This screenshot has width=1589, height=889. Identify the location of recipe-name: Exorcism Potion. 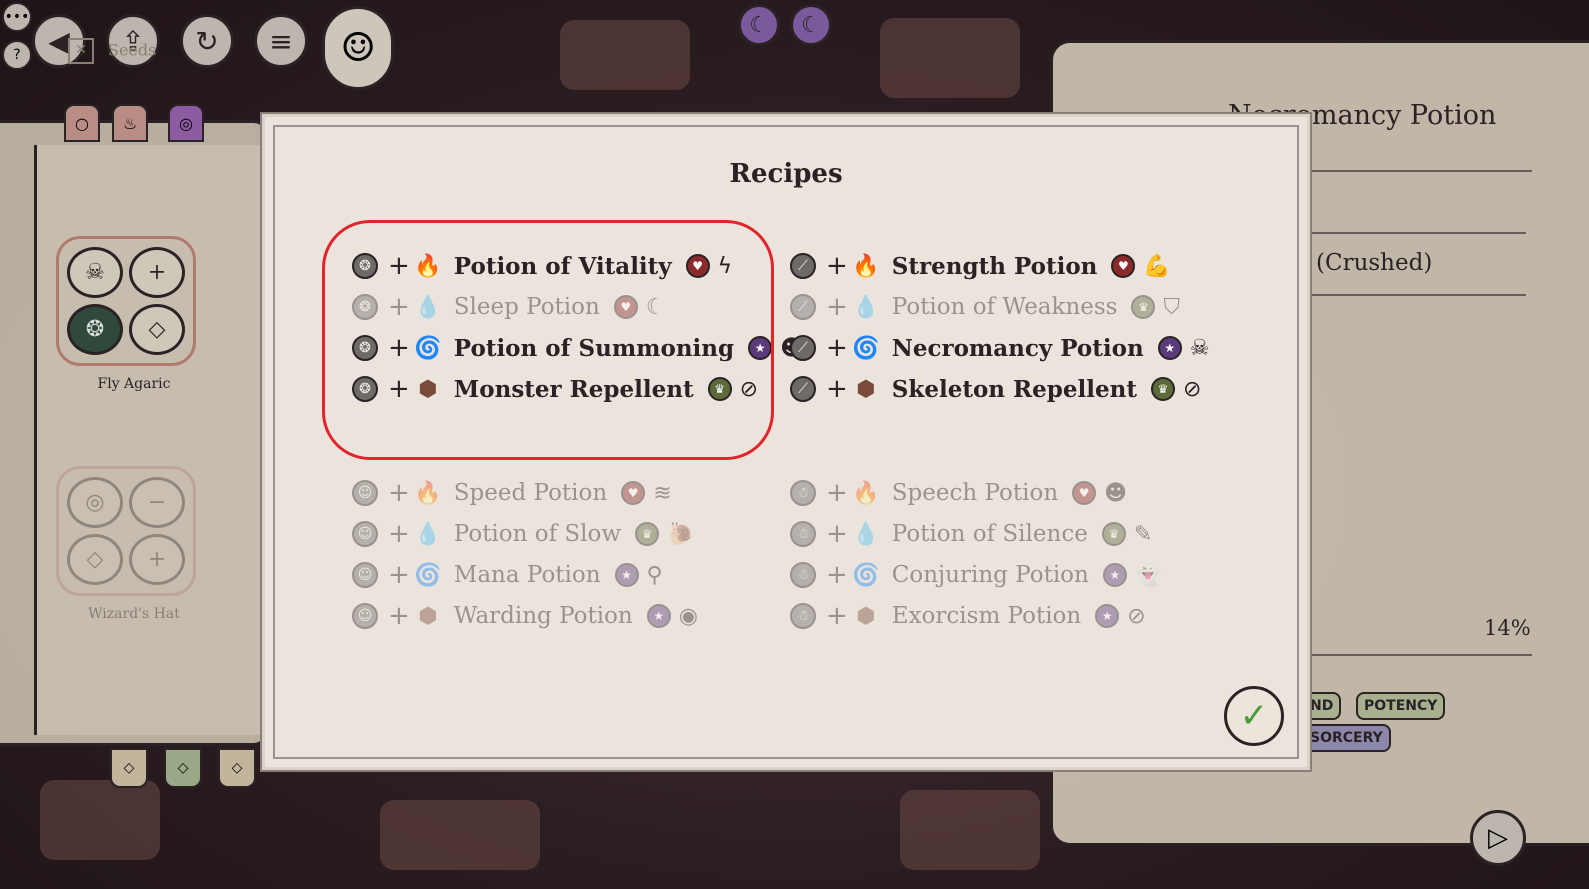
(986, 616).